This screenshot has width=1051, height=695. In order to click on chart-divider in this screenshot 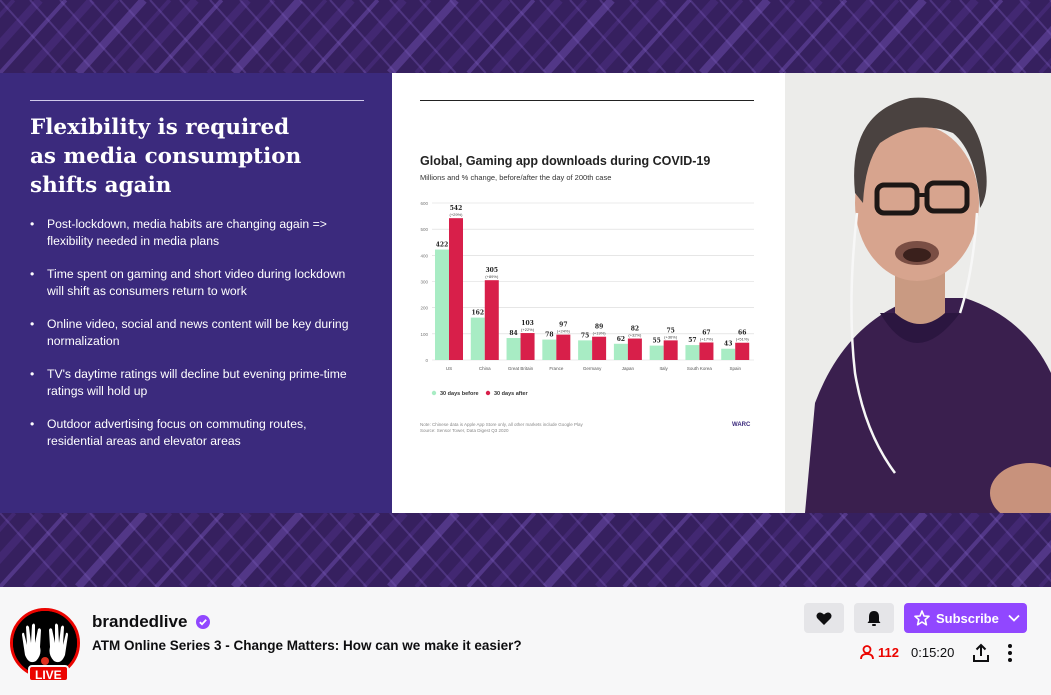, I will do `click(587, 100)`.